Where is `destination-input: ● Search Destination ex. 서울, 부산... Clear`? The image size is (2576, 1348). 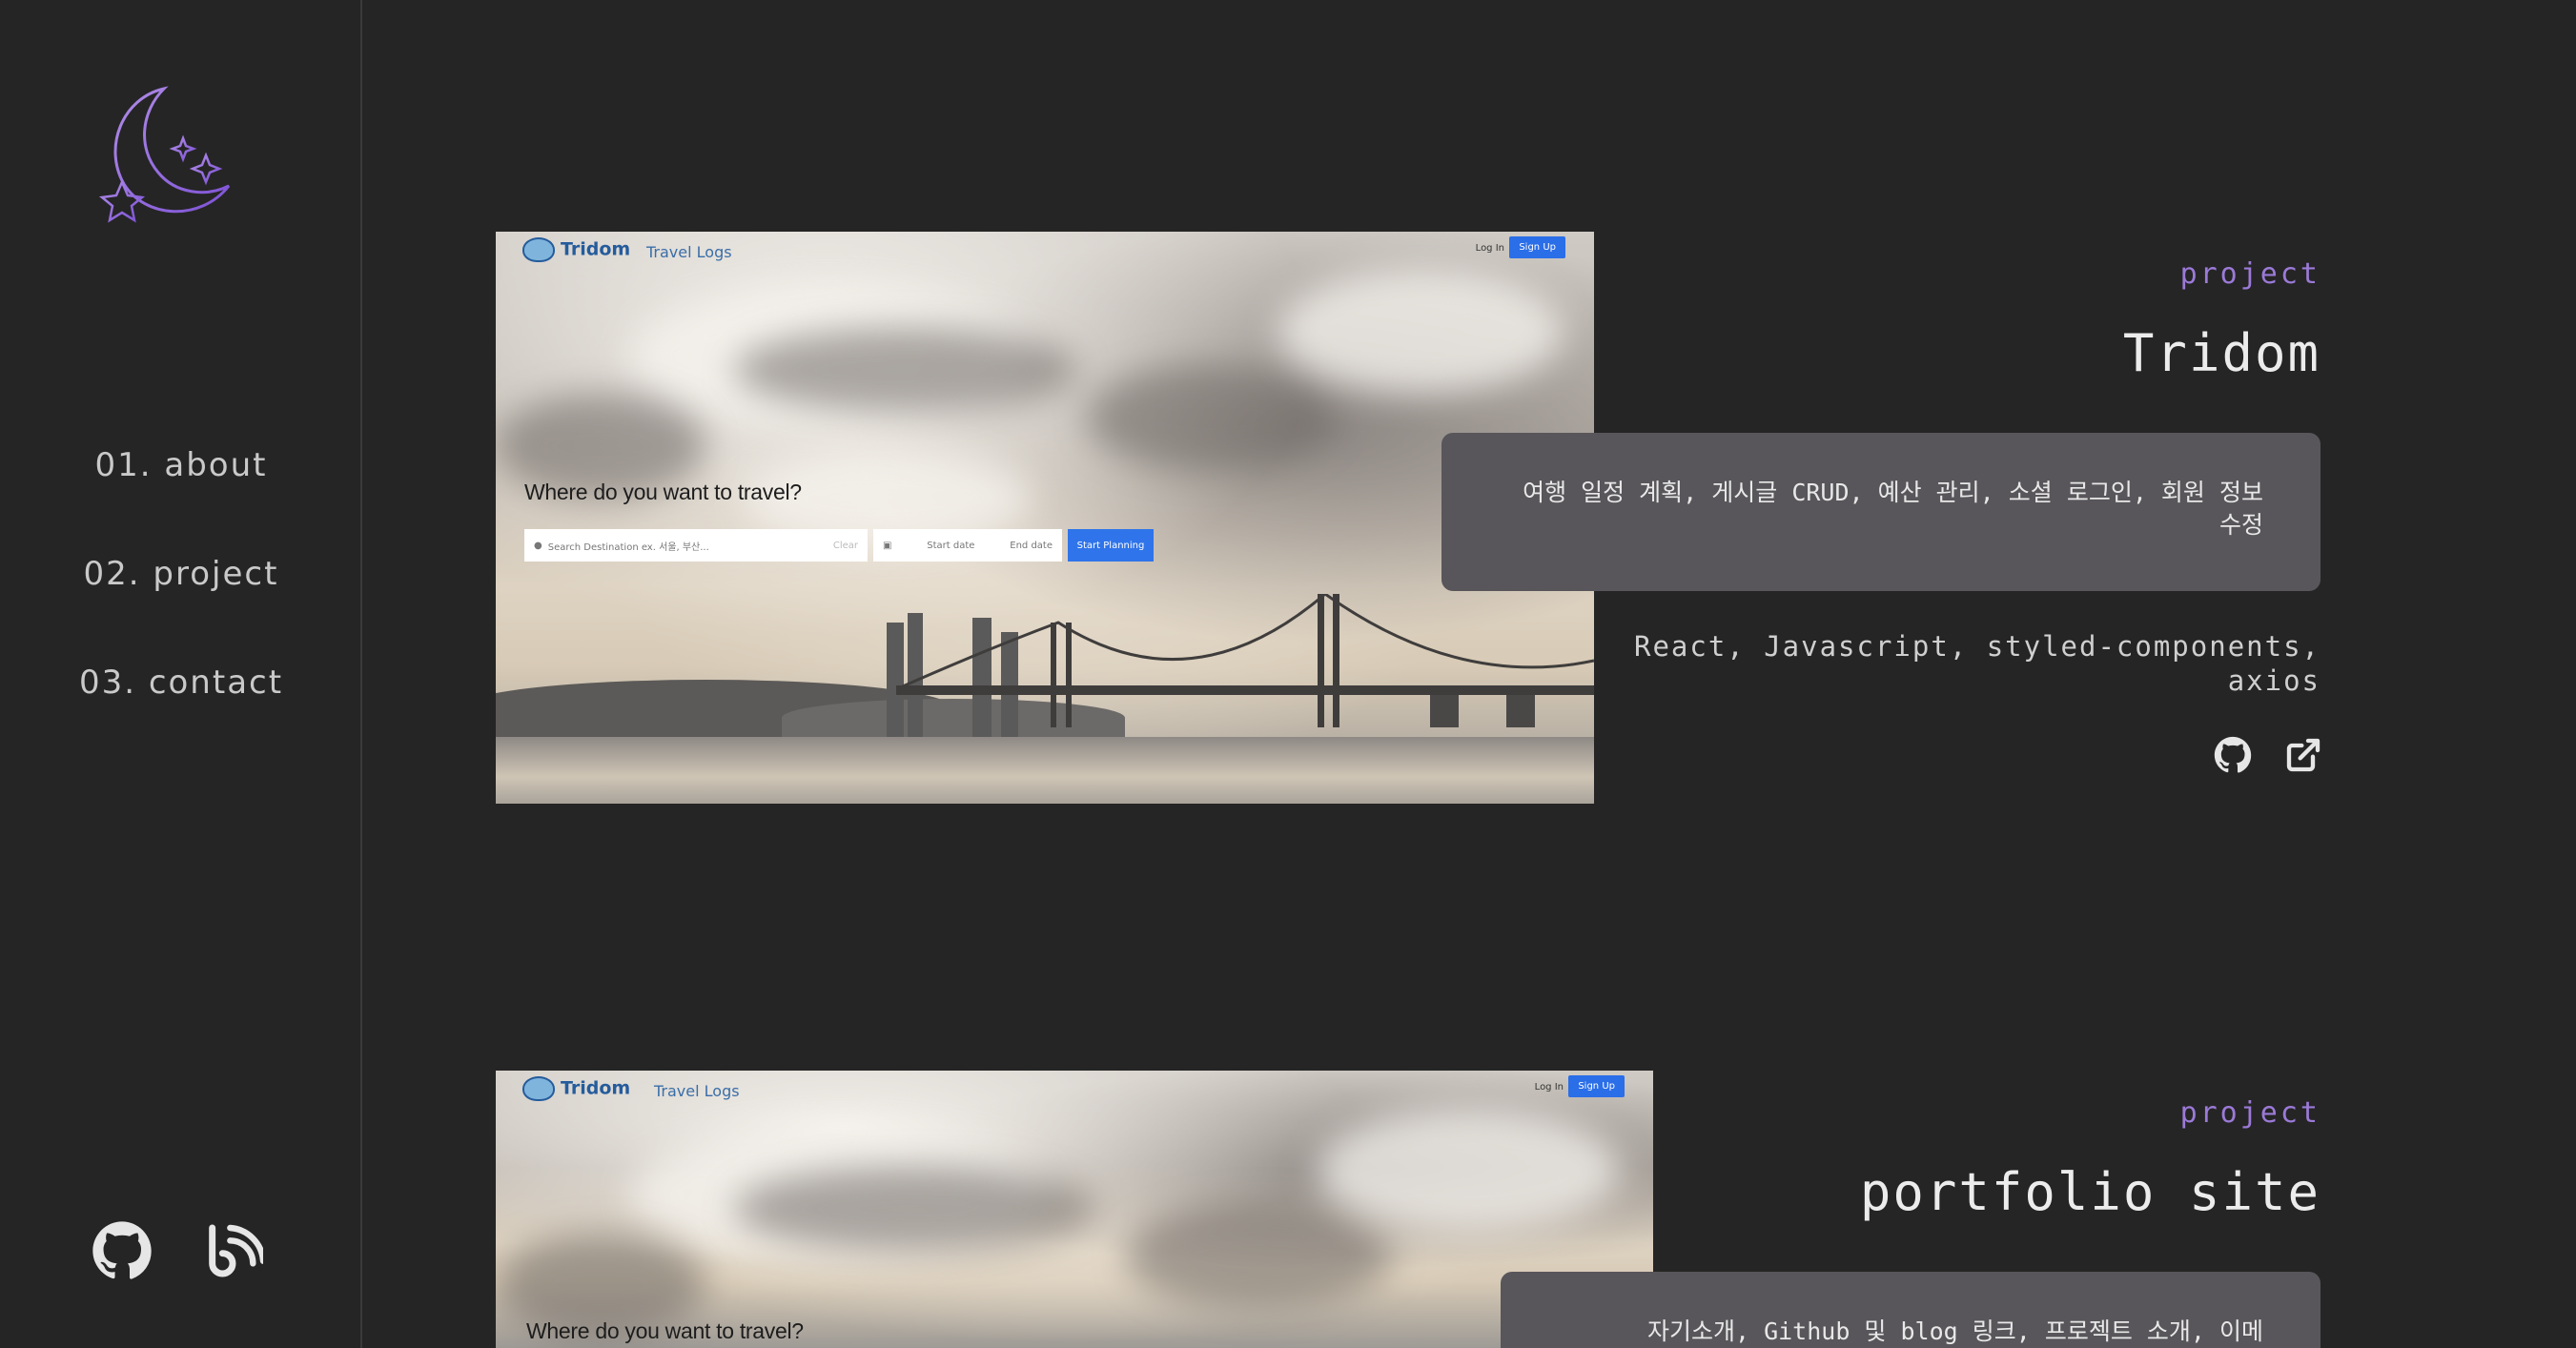
destination-input: ● Search Destination ex. 서울, 부산... Clear is located at coordinates (696, 545).